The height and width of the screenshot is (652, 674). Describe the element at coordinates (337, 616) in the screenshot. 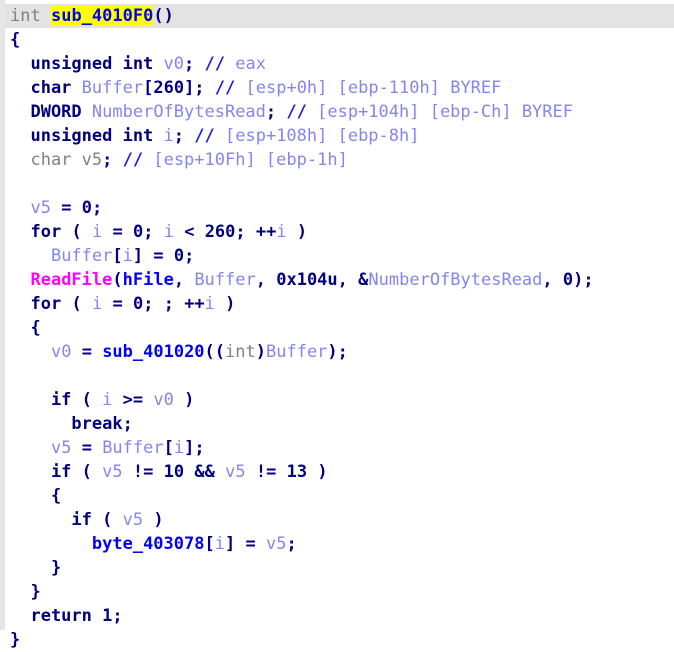

I see `code-line: return 1;` at that location.